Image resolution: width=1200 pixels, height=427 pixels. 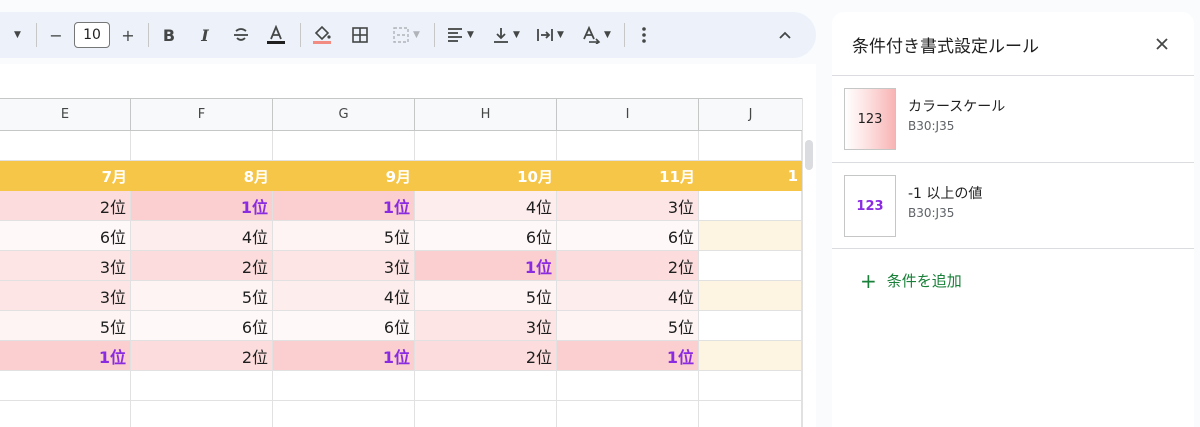 I want to click on column-header-i: I, so click(x=628, y=114).